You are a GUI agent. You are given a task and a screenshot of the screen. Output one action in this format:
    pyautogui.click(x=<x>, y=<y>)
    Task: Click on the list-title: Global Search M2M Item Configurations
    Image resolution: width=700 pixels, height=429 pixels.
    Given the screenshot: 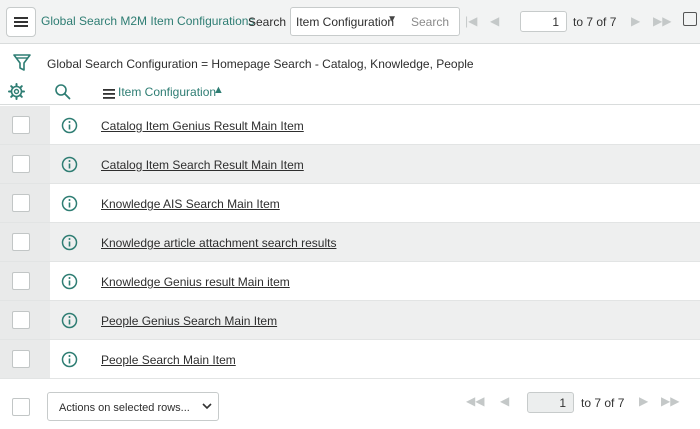 What is the action you would take?
    pyautogui.click(x=147, y=21)
    